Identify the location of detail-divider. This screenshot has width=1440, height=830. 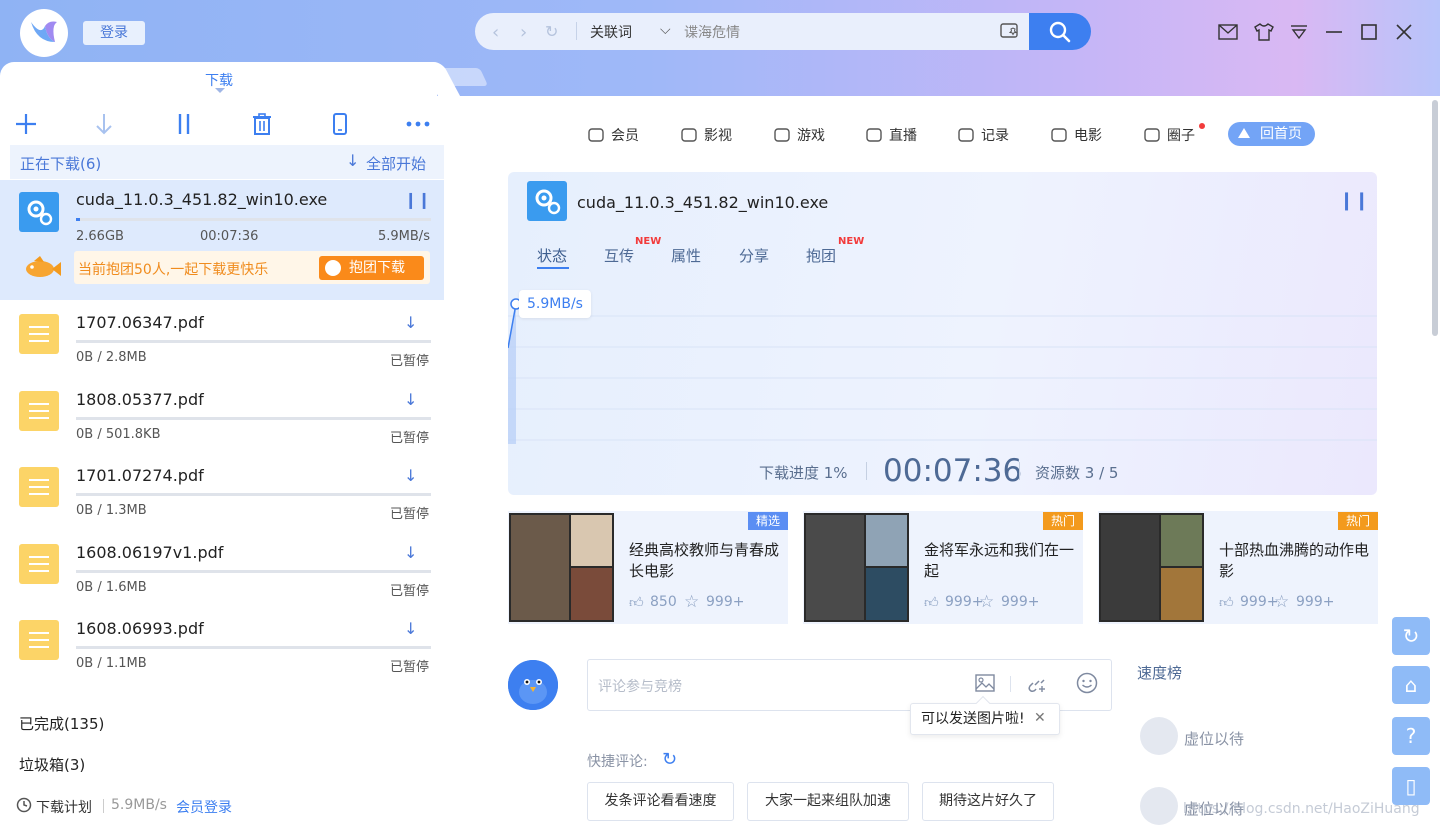
(866, 471).